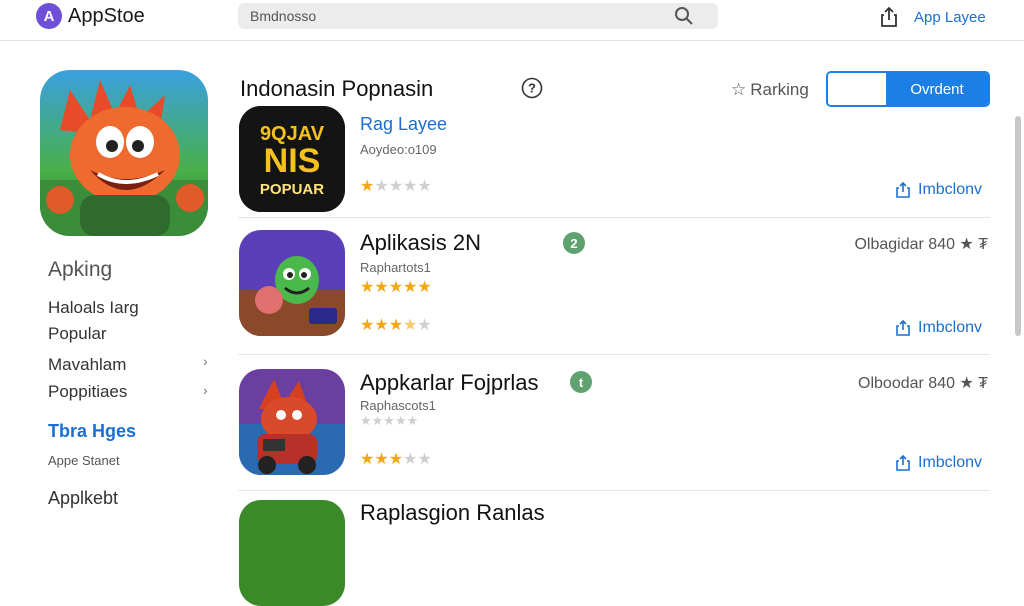  Describe the element at coordinates (857, 89) in the screenshot. I see `segment-left` at that location.